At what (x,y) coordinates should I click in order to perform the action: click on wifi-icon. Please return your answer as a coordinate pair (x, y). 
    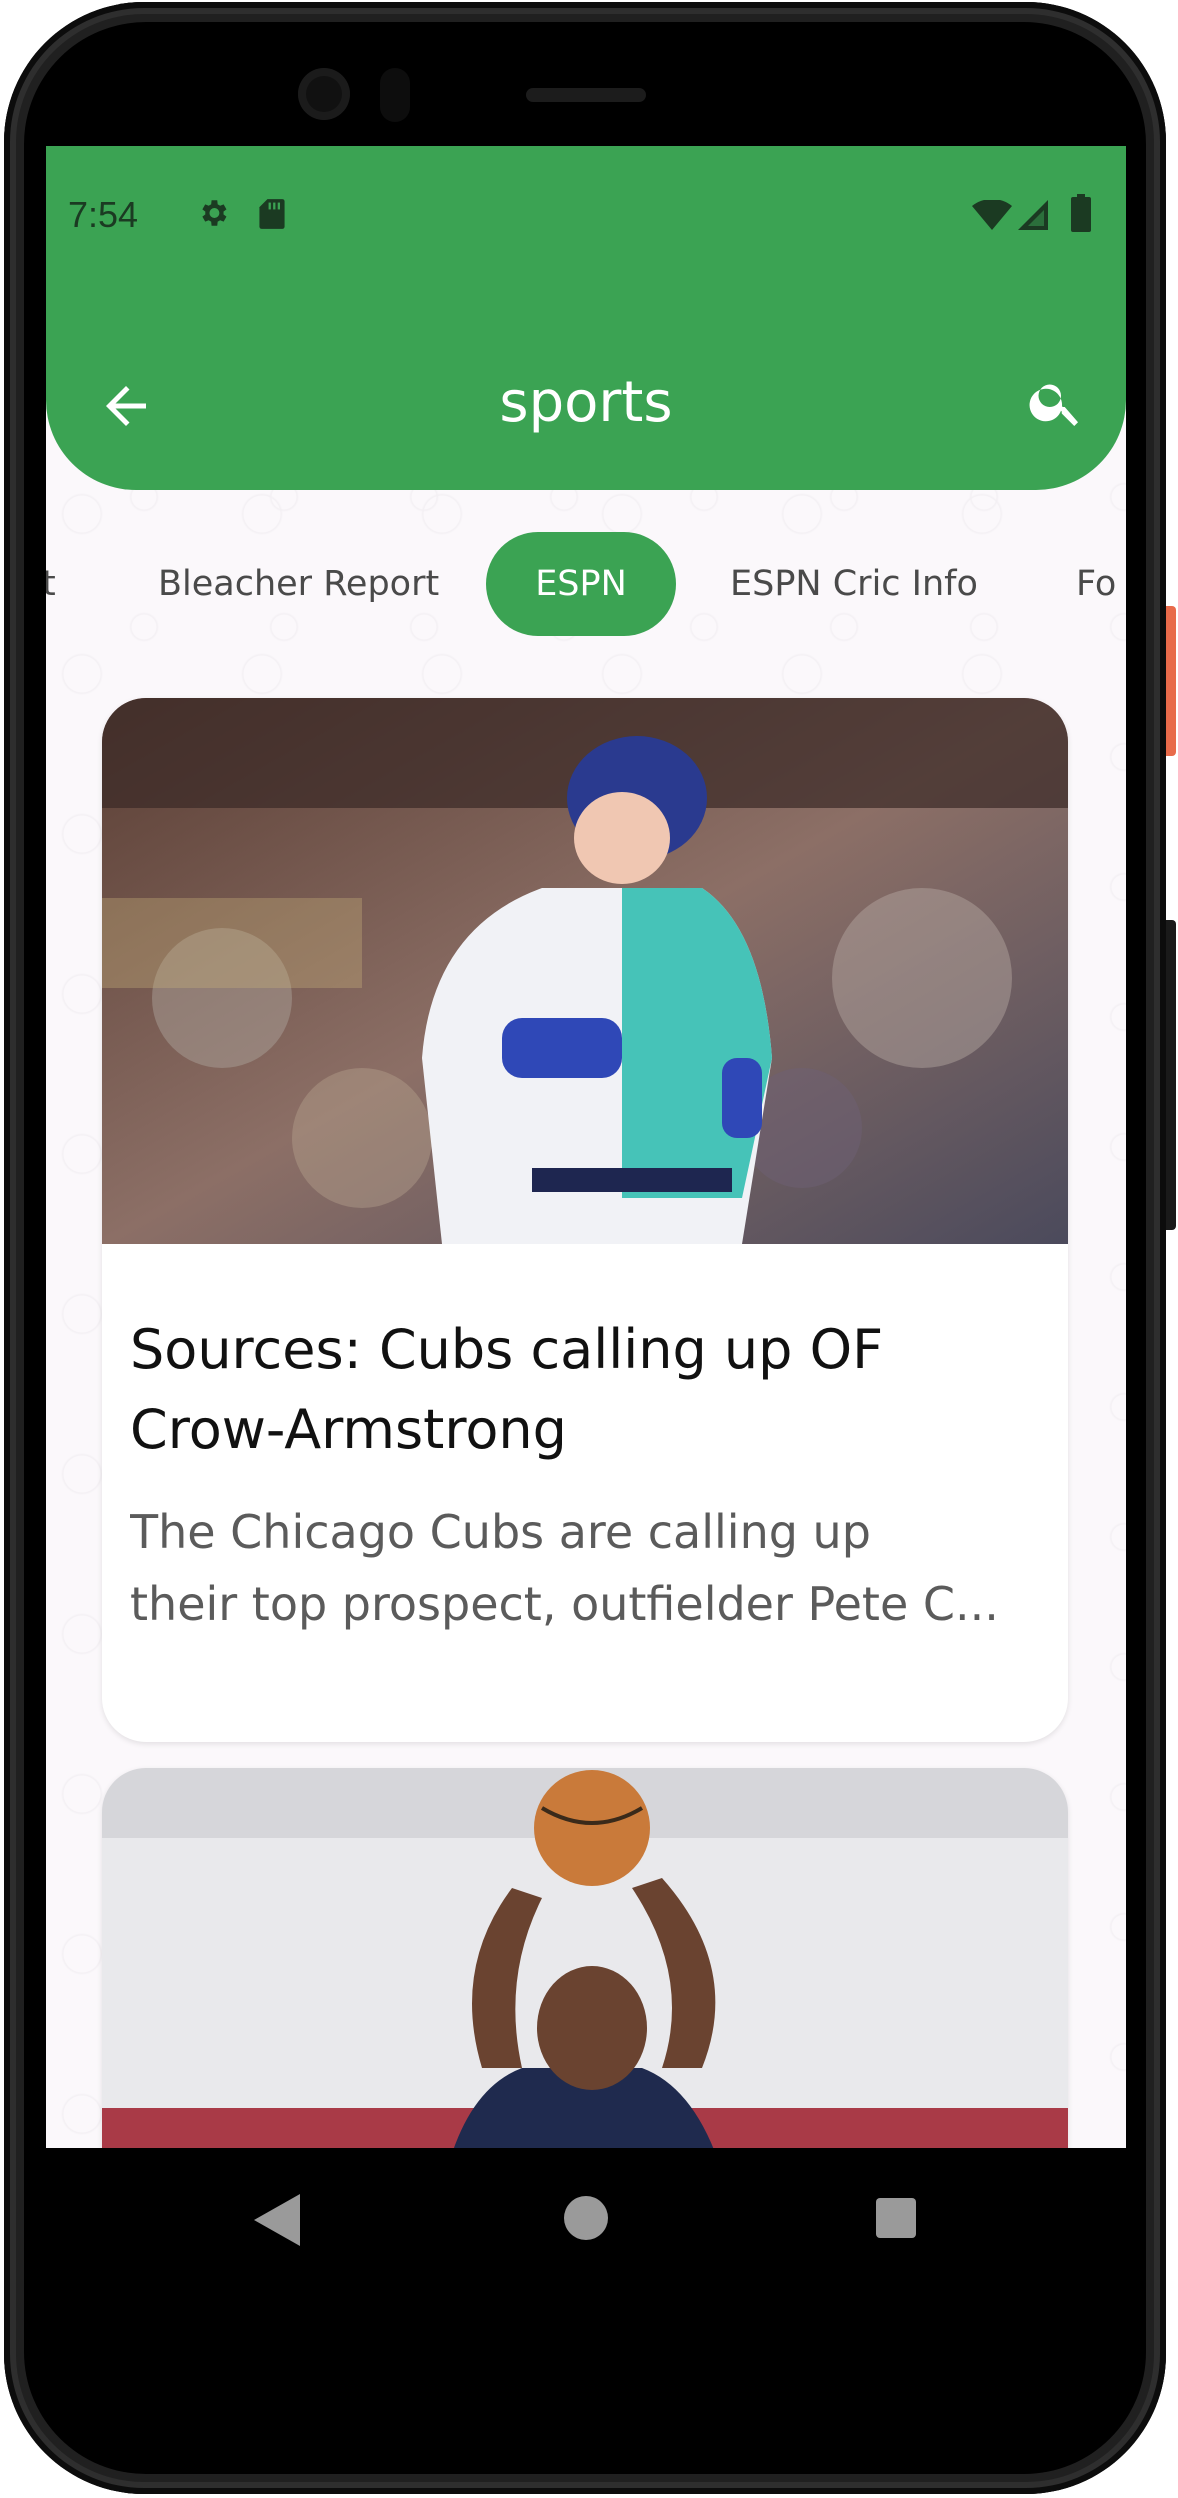
    Looking at the image, I should click on (992, 215).